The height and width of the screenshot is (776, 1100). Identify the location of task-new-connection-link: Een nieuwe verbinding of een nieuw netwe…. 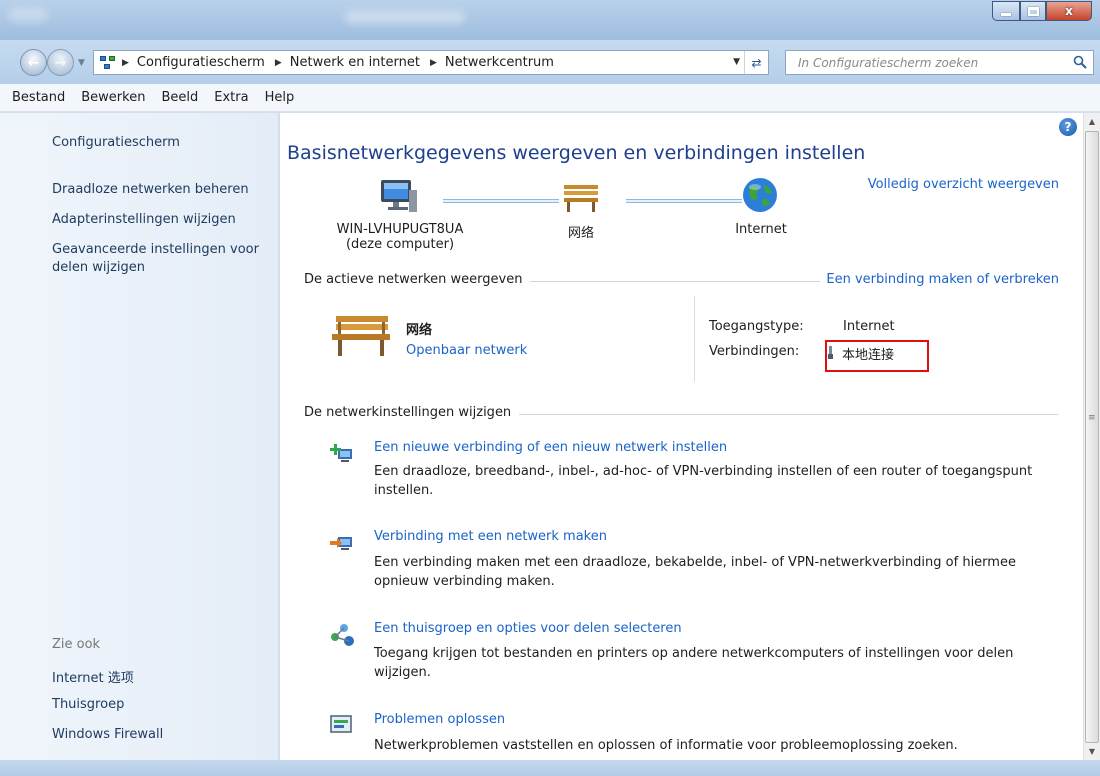
(550, 447).